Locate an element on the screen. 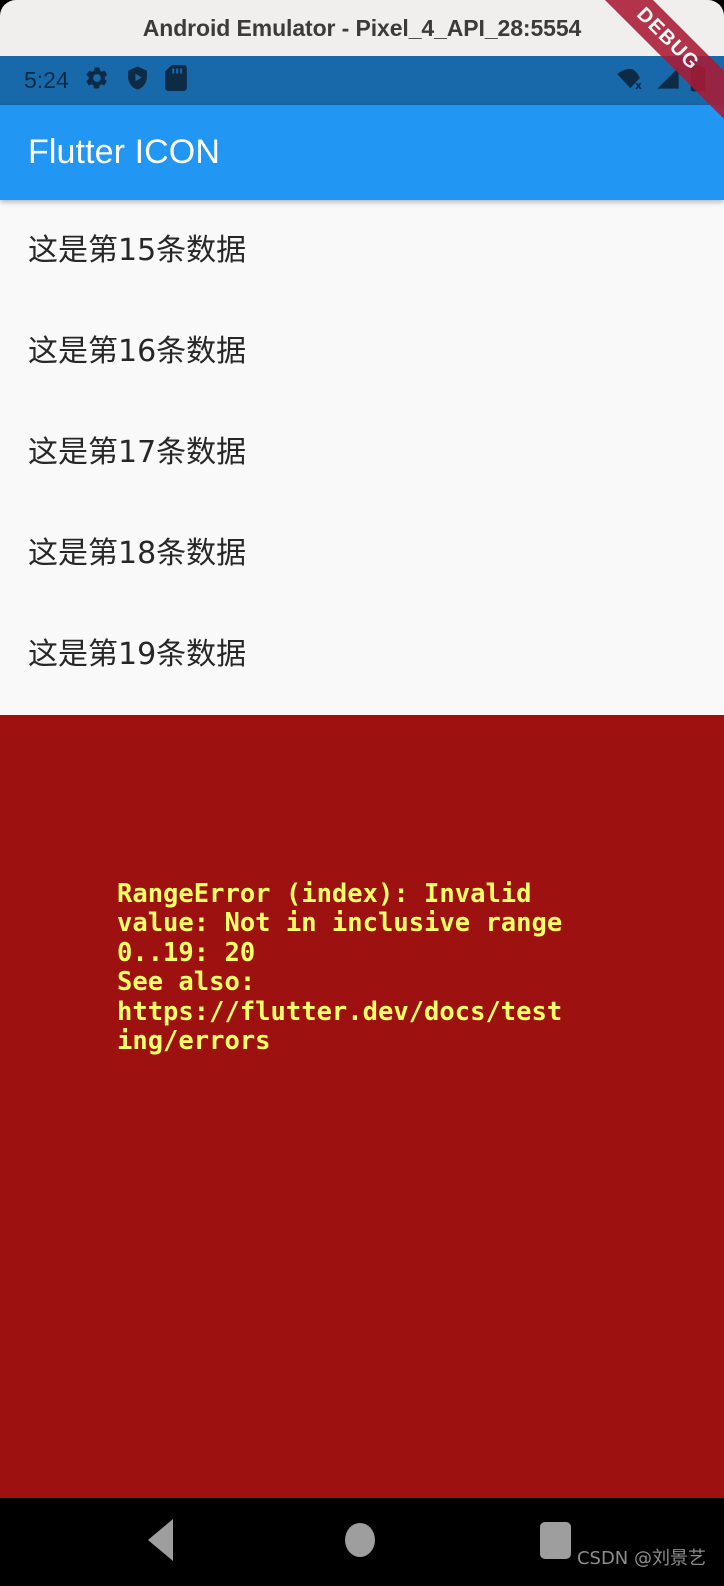  list-item-label: 这是第19条数据 is located at coordinates (137, 654).